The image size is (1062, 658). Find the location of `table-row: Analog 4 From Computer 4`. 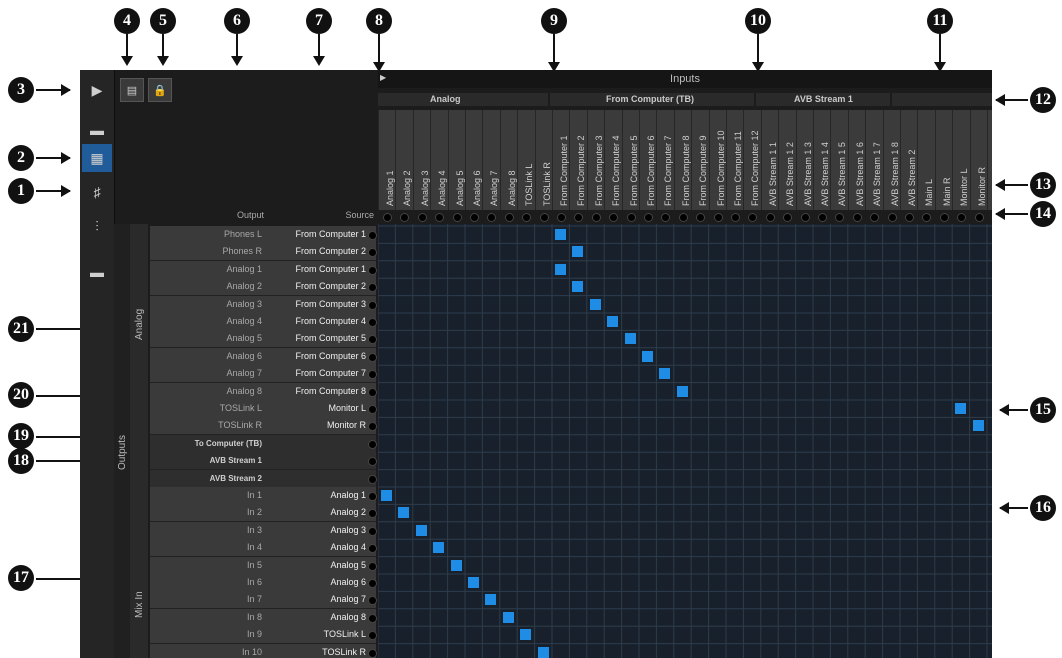

table-row: Analog 4 From Computer 4 is located at coordinates (263, 322).